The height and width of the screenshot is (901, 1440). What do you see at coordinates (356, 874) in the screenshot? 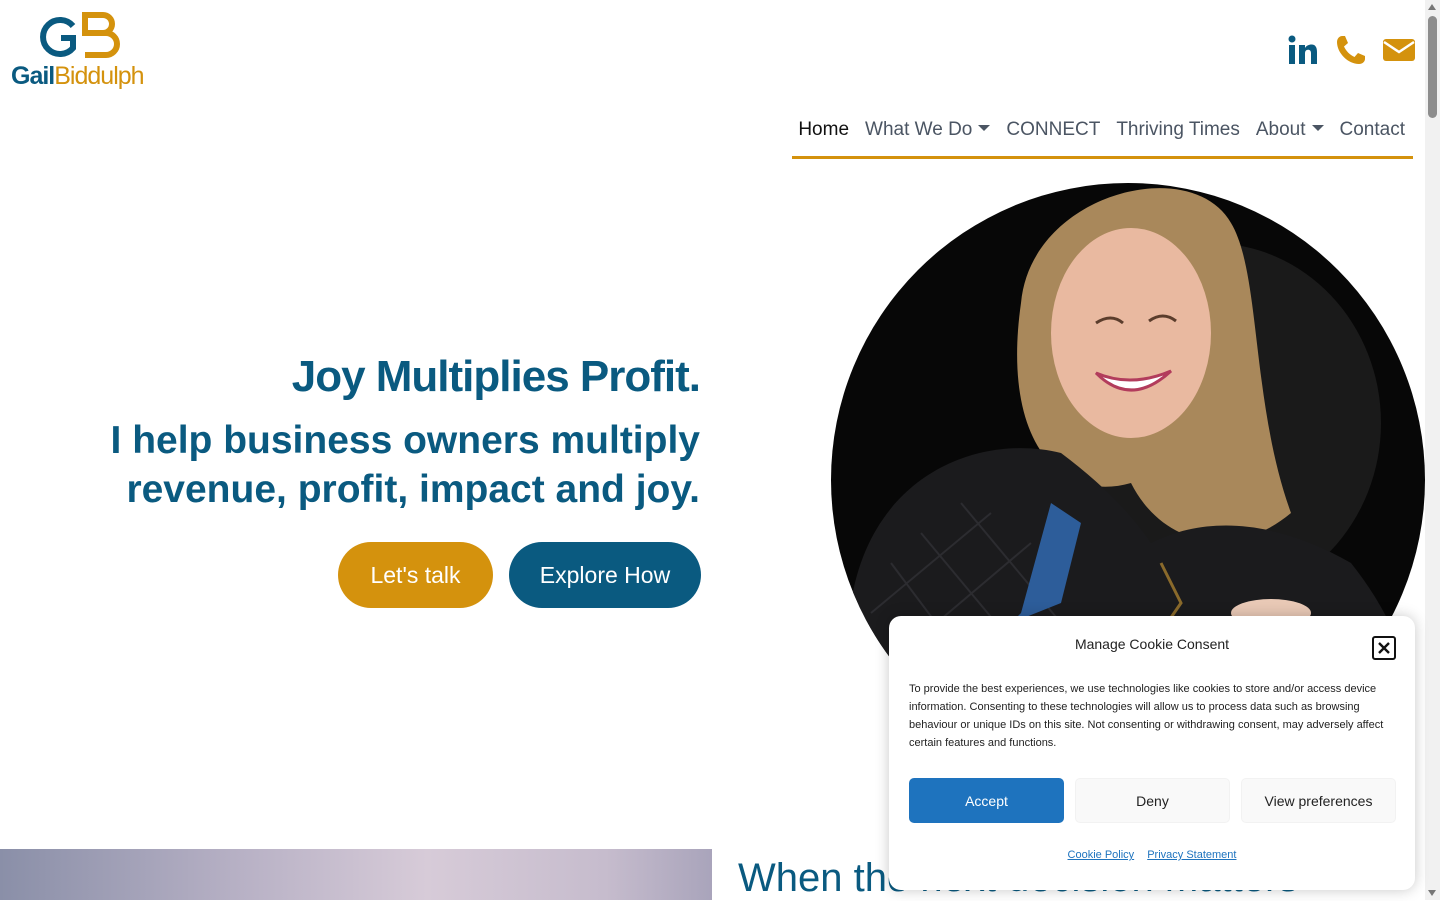
I see `section-sky-image` at bounding box center [356, 874].